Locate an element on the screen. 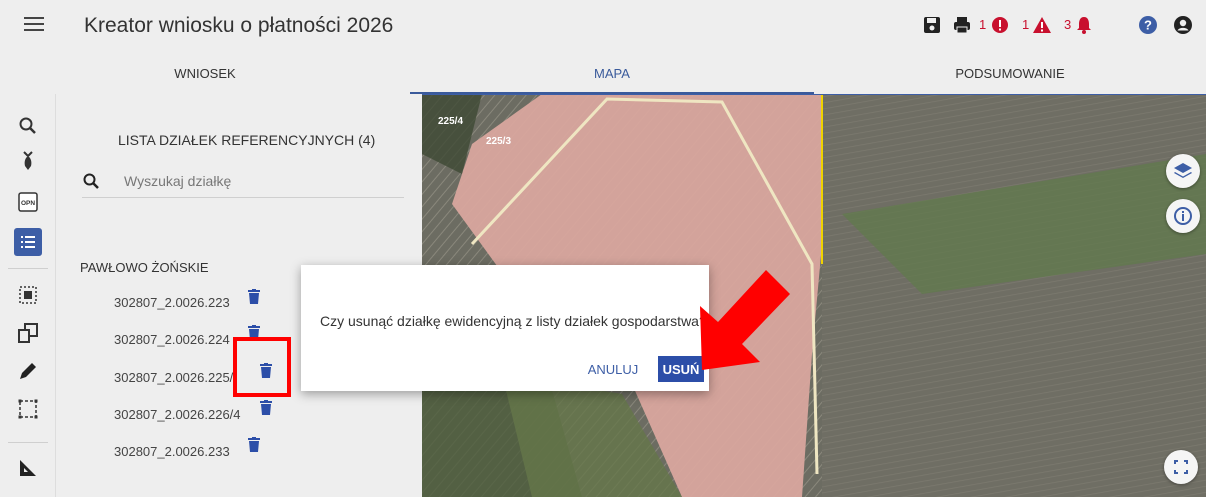 This screenshot has width=1206, height=497. opn-icon: OPN is located at coordinates (28, 202).